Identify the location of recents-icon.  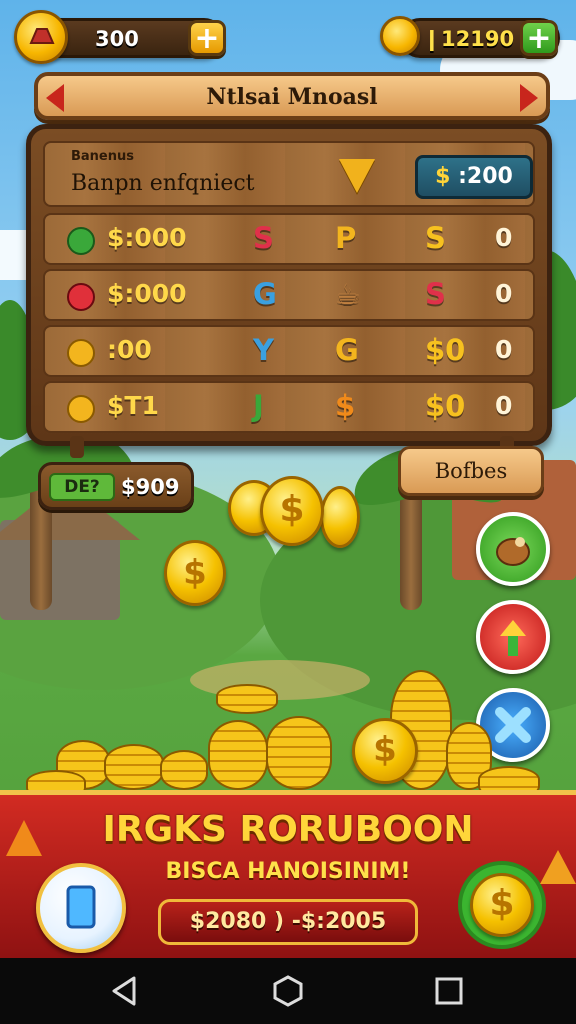
(449, 991).